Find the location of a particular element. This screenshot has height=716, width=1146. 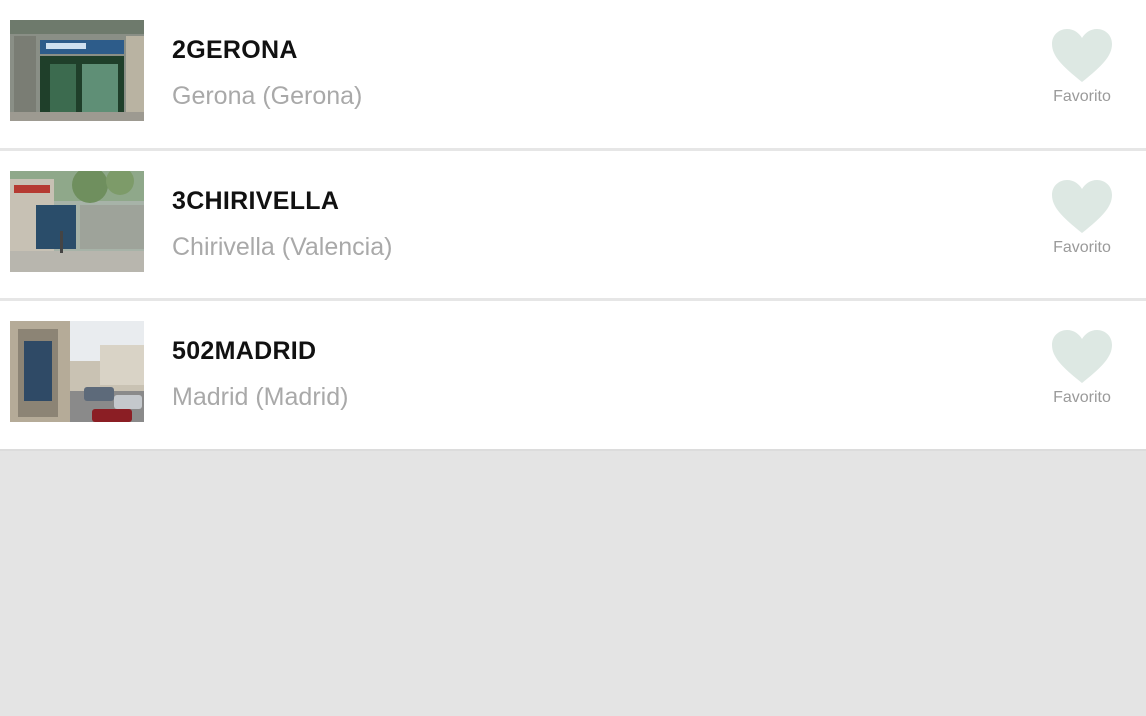

store-location: Madrid (Madrid) is located at coordinates (260, 397).